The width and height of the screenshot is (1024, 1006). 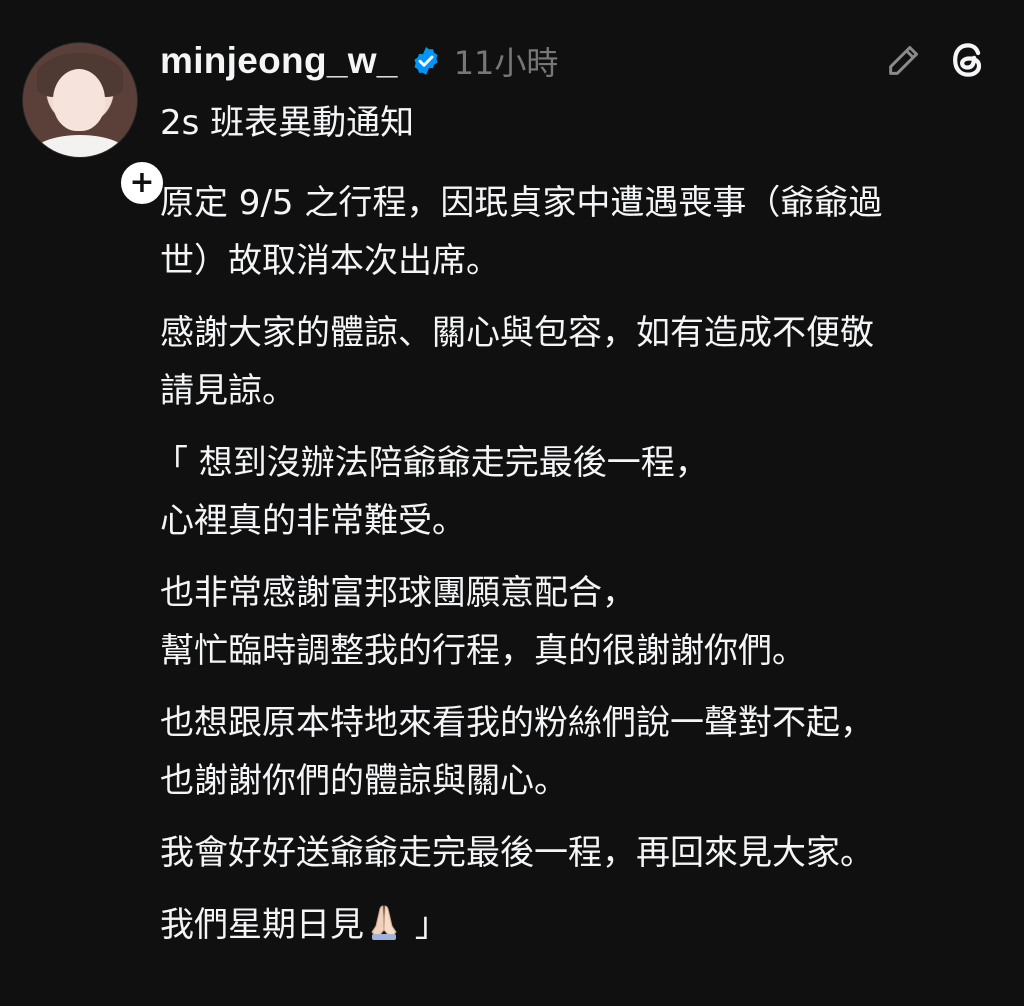 I want to click on paragraph: 「 想到沒辦法陪爺爺走完最後一程， 心裡真的非常難受。, so click(x=577, y=492).